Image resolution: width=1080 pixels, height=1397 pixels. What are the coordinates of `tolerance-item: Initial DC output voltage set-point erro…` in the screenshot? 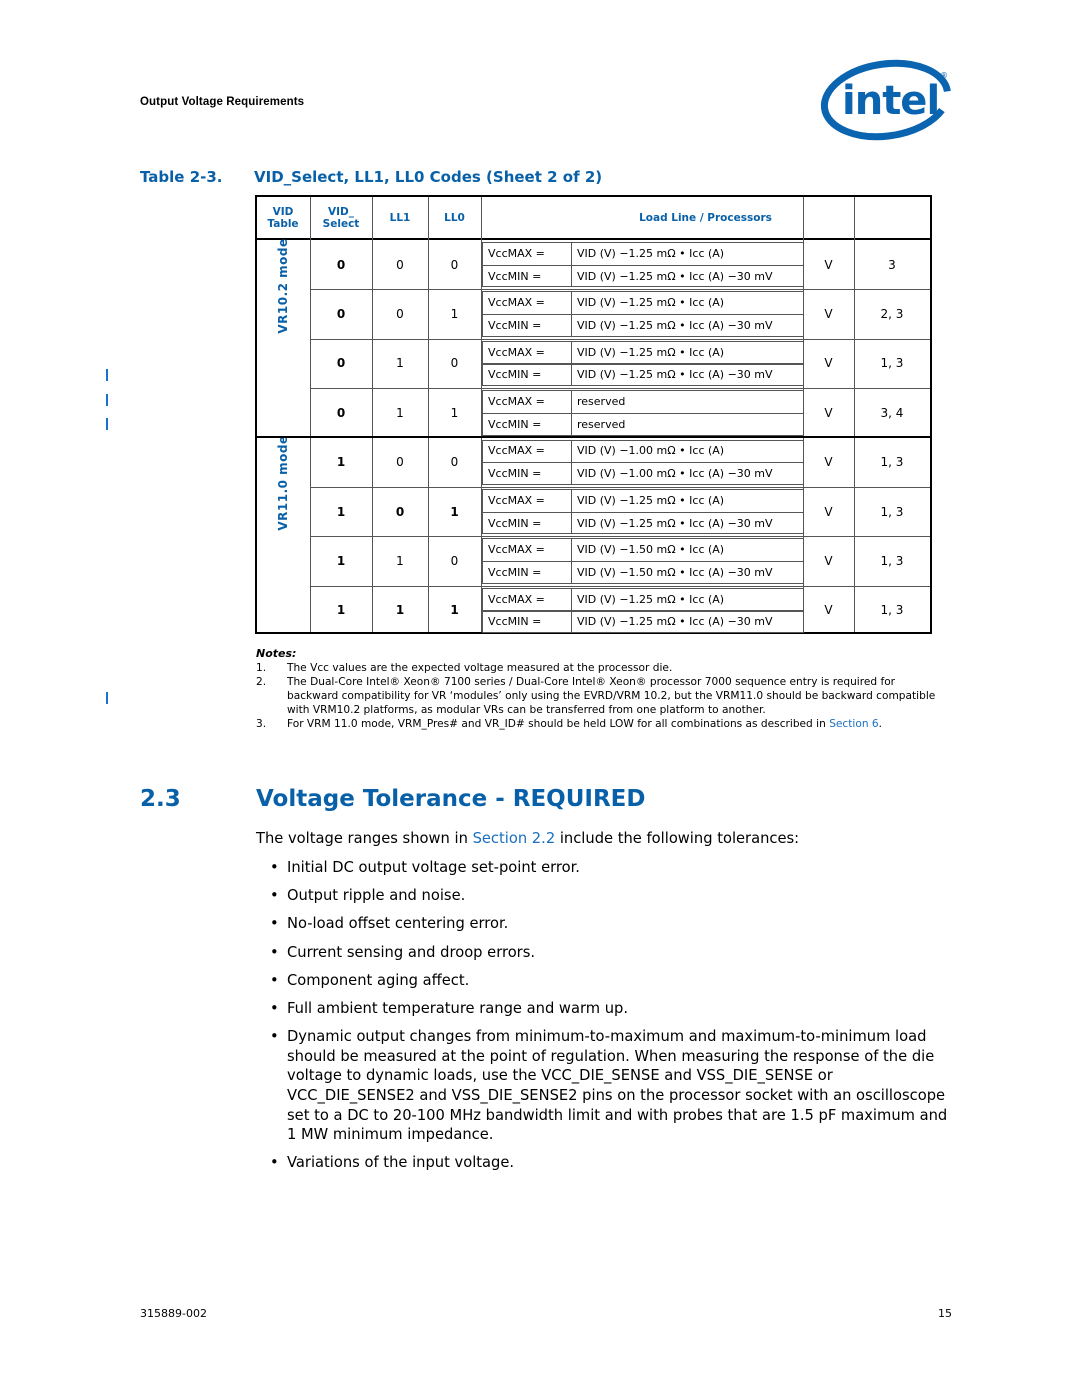 It's located at (615, 868).